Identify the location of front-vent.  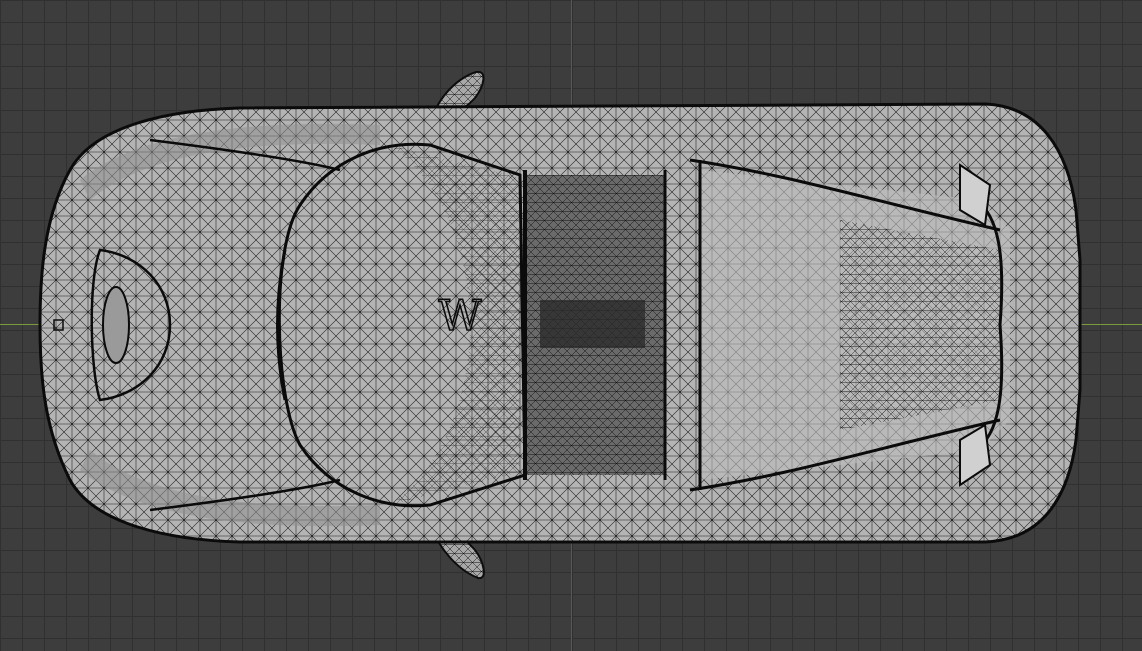
(116, 325).